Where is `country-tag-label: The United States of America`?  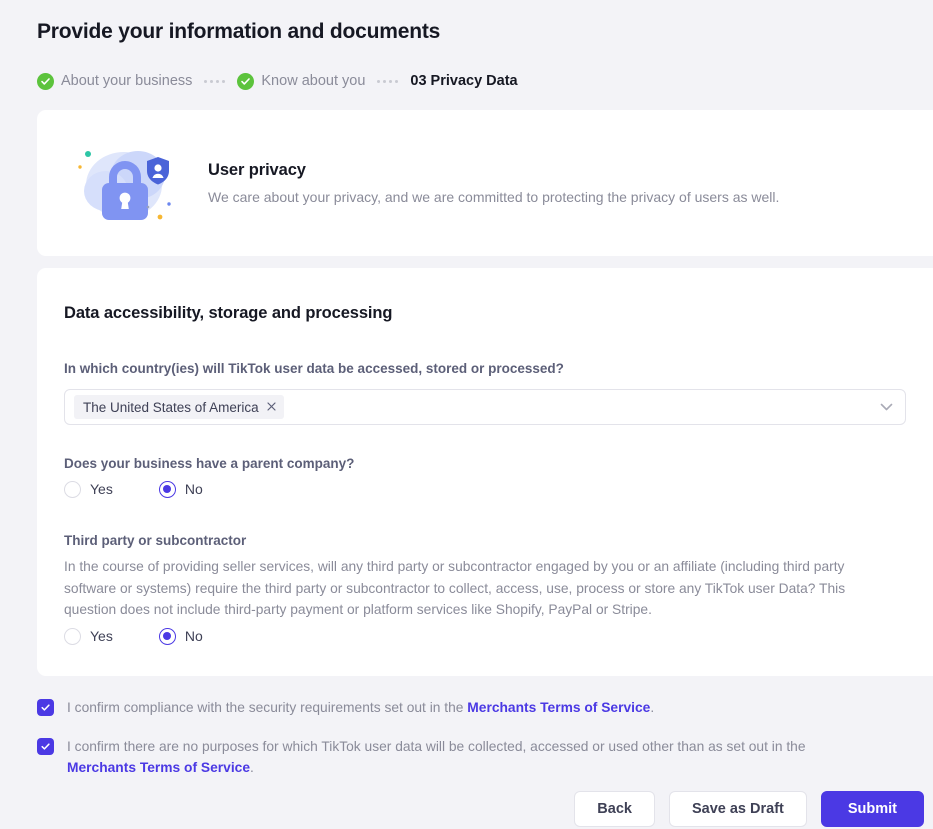 country-tag-label: The United States of America is located at coordinates (171, 407).